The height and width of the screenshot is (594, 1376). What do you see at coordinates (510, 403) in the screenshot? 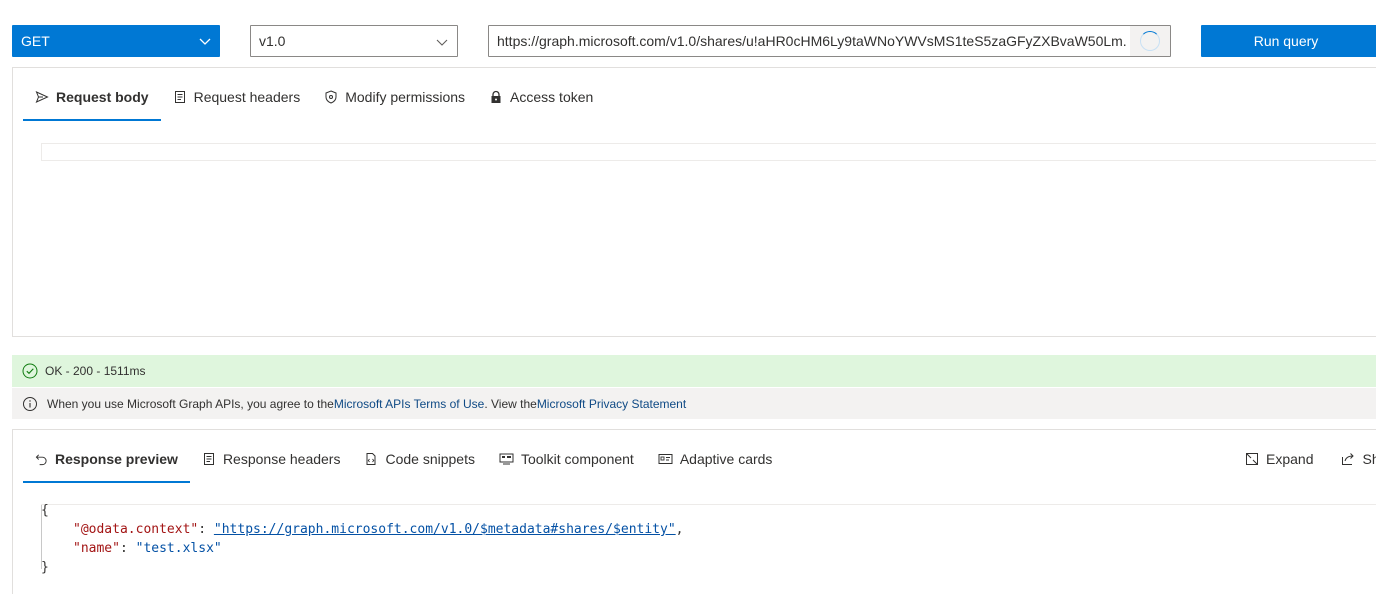
I see `info-text-middle: . View the` at bounding box center [510, 403].